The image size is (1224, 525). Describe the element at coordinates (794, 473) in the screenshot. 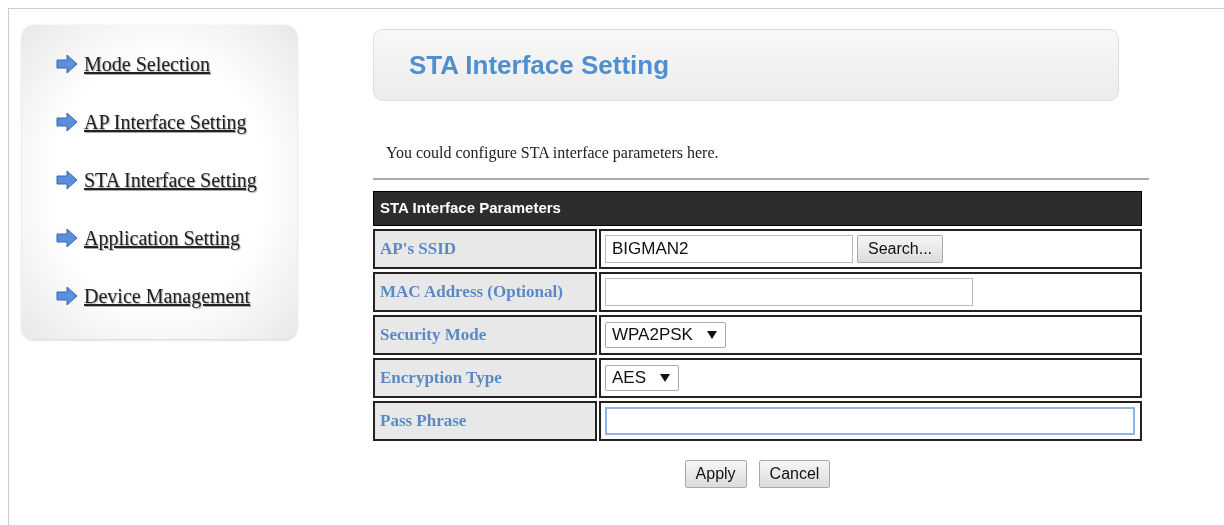

I see `cancel-button: Cancel` at that location.